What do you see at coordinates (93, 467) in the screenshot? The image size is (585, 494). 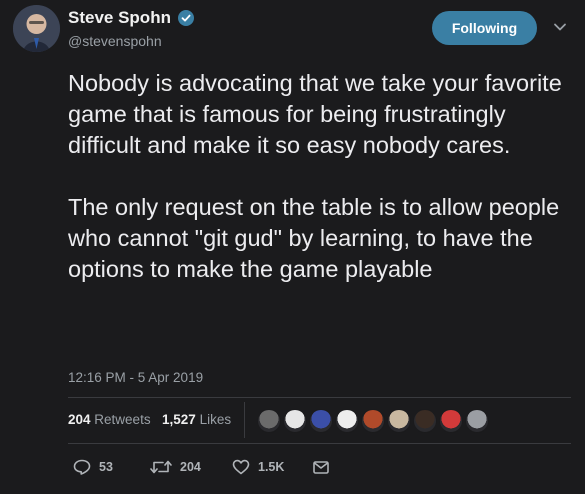 I see `reply-action: 53` at bounding box center [93, 467].